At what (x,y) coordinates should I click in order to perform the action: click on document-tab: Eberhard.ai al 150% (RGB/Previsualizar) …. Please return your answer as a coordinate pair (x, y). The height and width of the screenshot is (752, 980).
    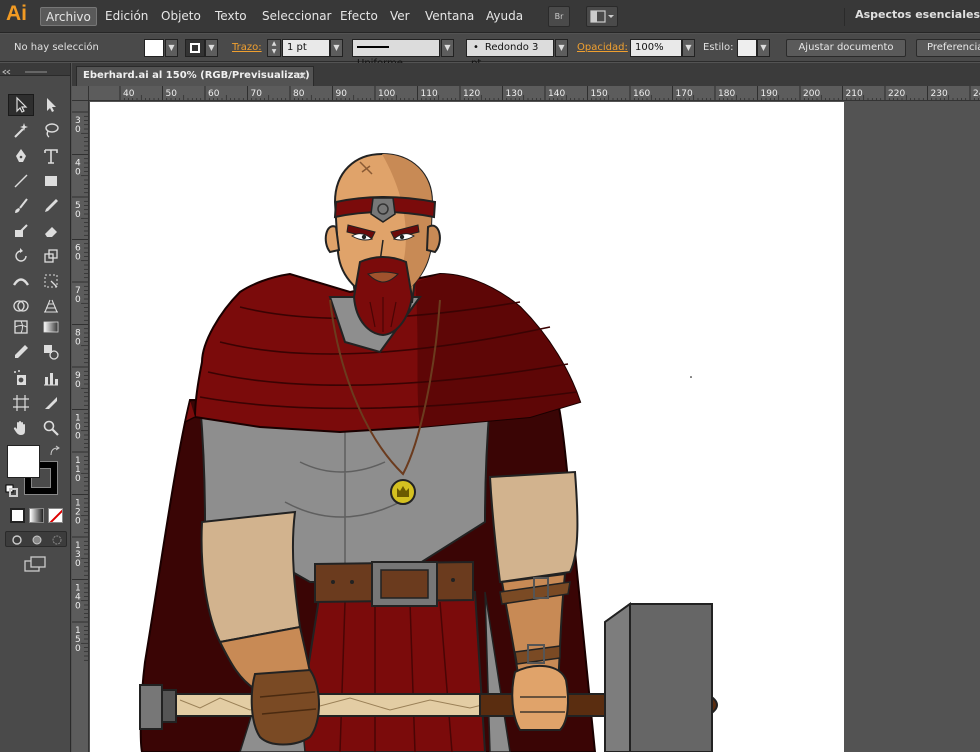
    Looking at the image, I should click on (195, 76).